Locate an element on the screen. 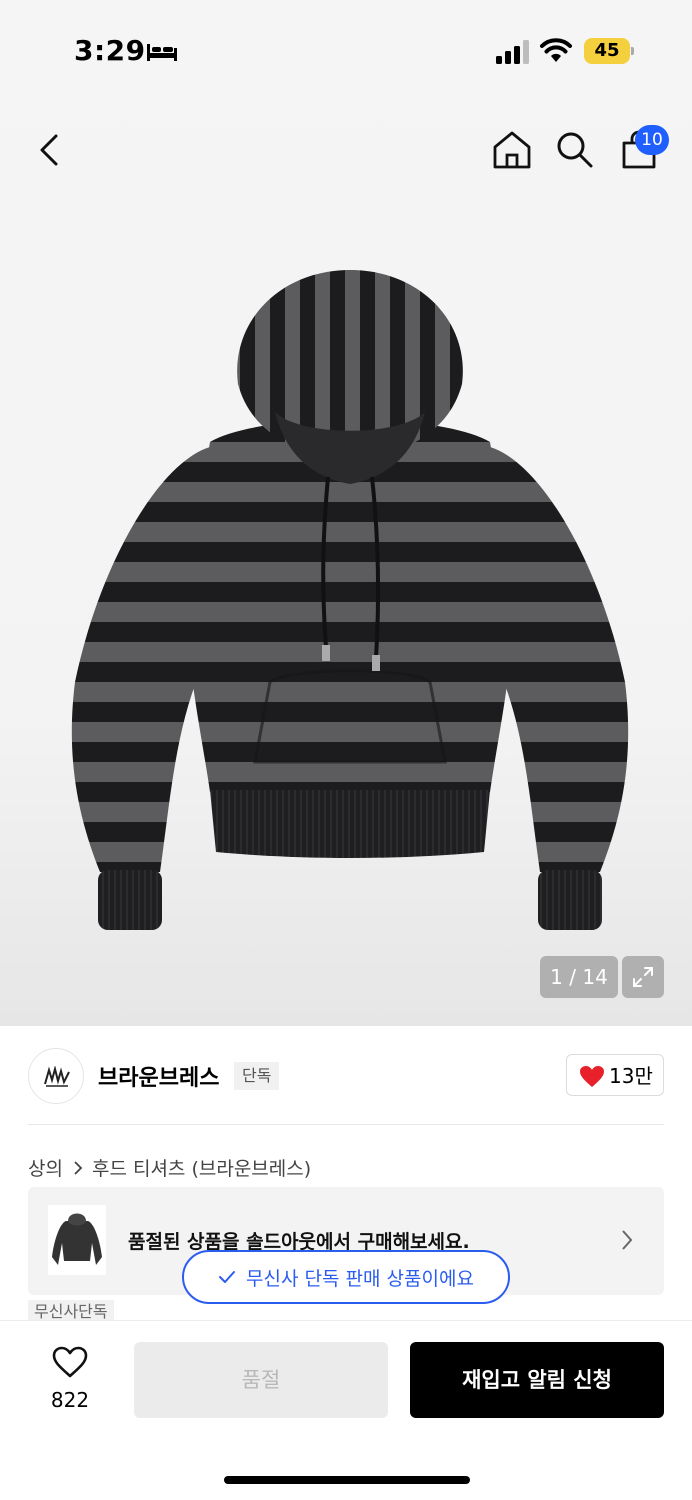 Image resolution: width=692 pixels, height=1500 pixels. brand-name: 브라운브레스 is located at coordinates (158, 1076).